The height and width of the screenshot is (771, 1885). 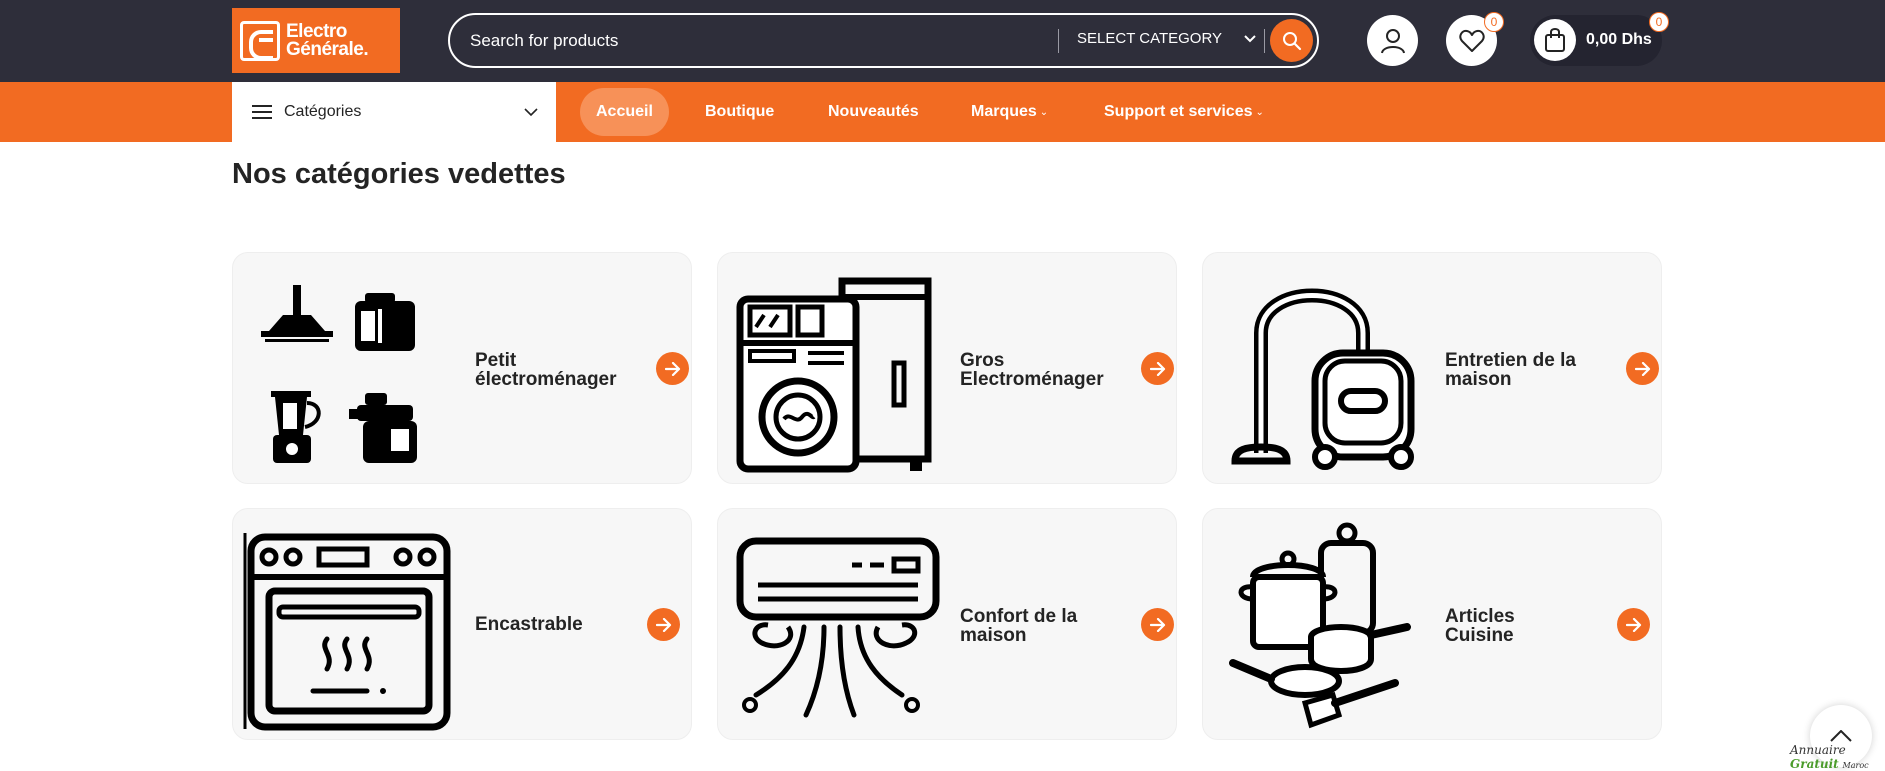 I want to click on user-icon, so click(x=1392, y=40).